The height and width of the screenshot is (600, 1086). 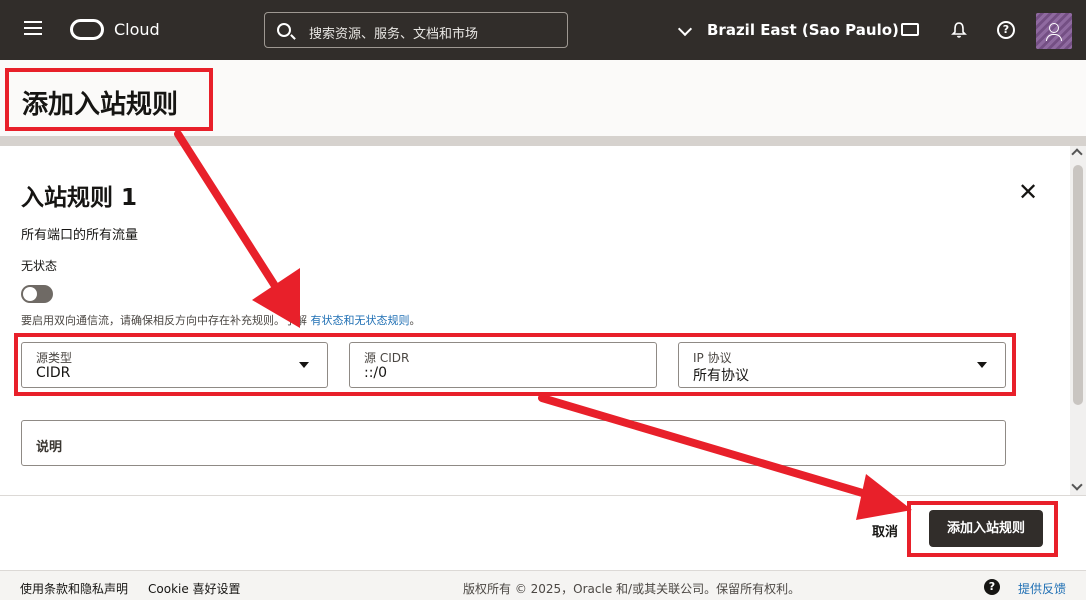 I want to click on close-icon: ✕, so click(x=1028, y=192).